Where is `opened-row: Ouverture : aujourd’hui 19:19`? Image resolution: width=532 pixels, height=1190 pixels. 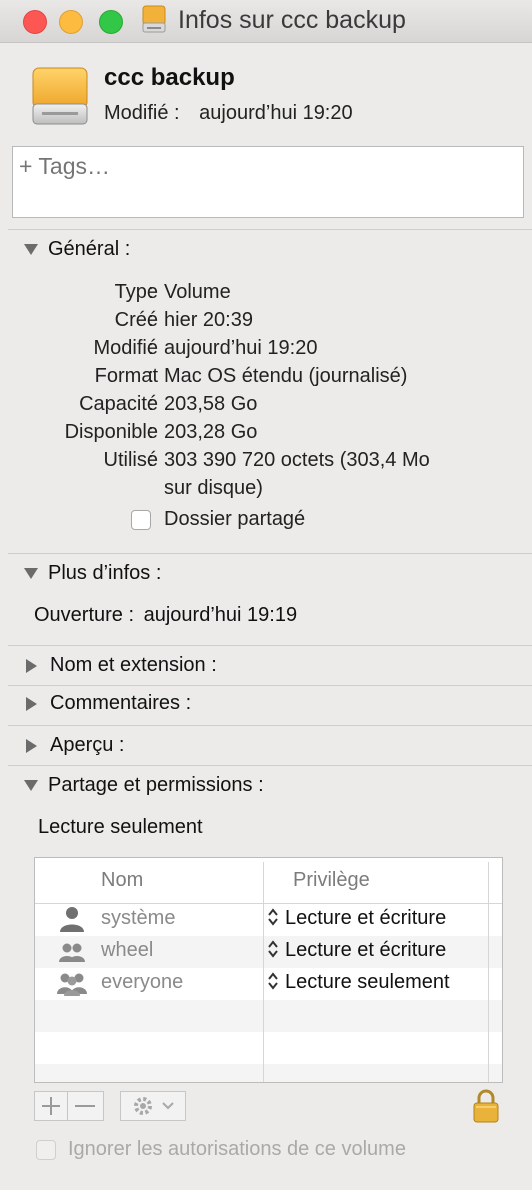
opened-row: Ouverture : aujourd’hui 19:19 is located at coordinates (165, 615).